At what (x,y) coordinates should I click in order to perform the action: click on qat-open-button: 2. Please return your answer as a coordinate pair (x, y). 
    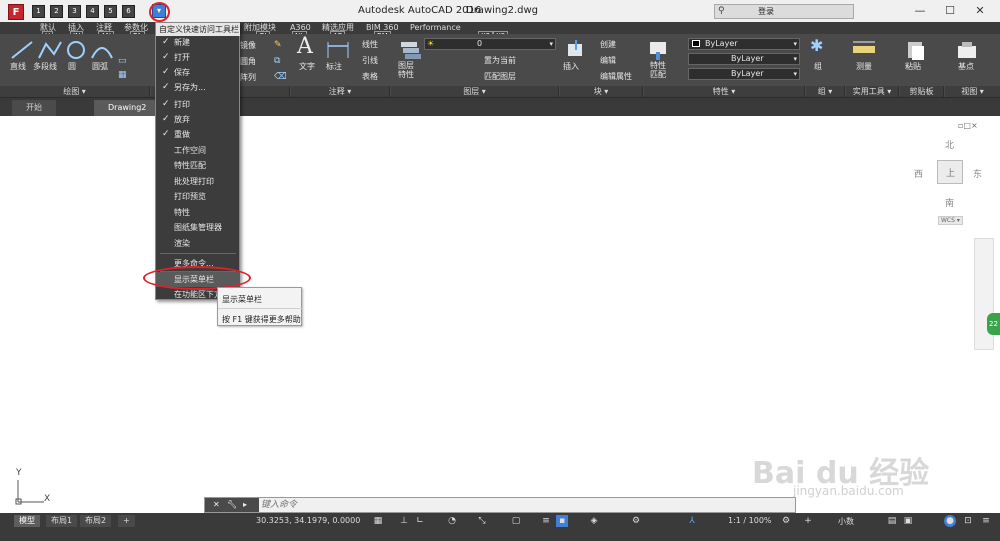
    Looking at the image, I should click on (56, 11).